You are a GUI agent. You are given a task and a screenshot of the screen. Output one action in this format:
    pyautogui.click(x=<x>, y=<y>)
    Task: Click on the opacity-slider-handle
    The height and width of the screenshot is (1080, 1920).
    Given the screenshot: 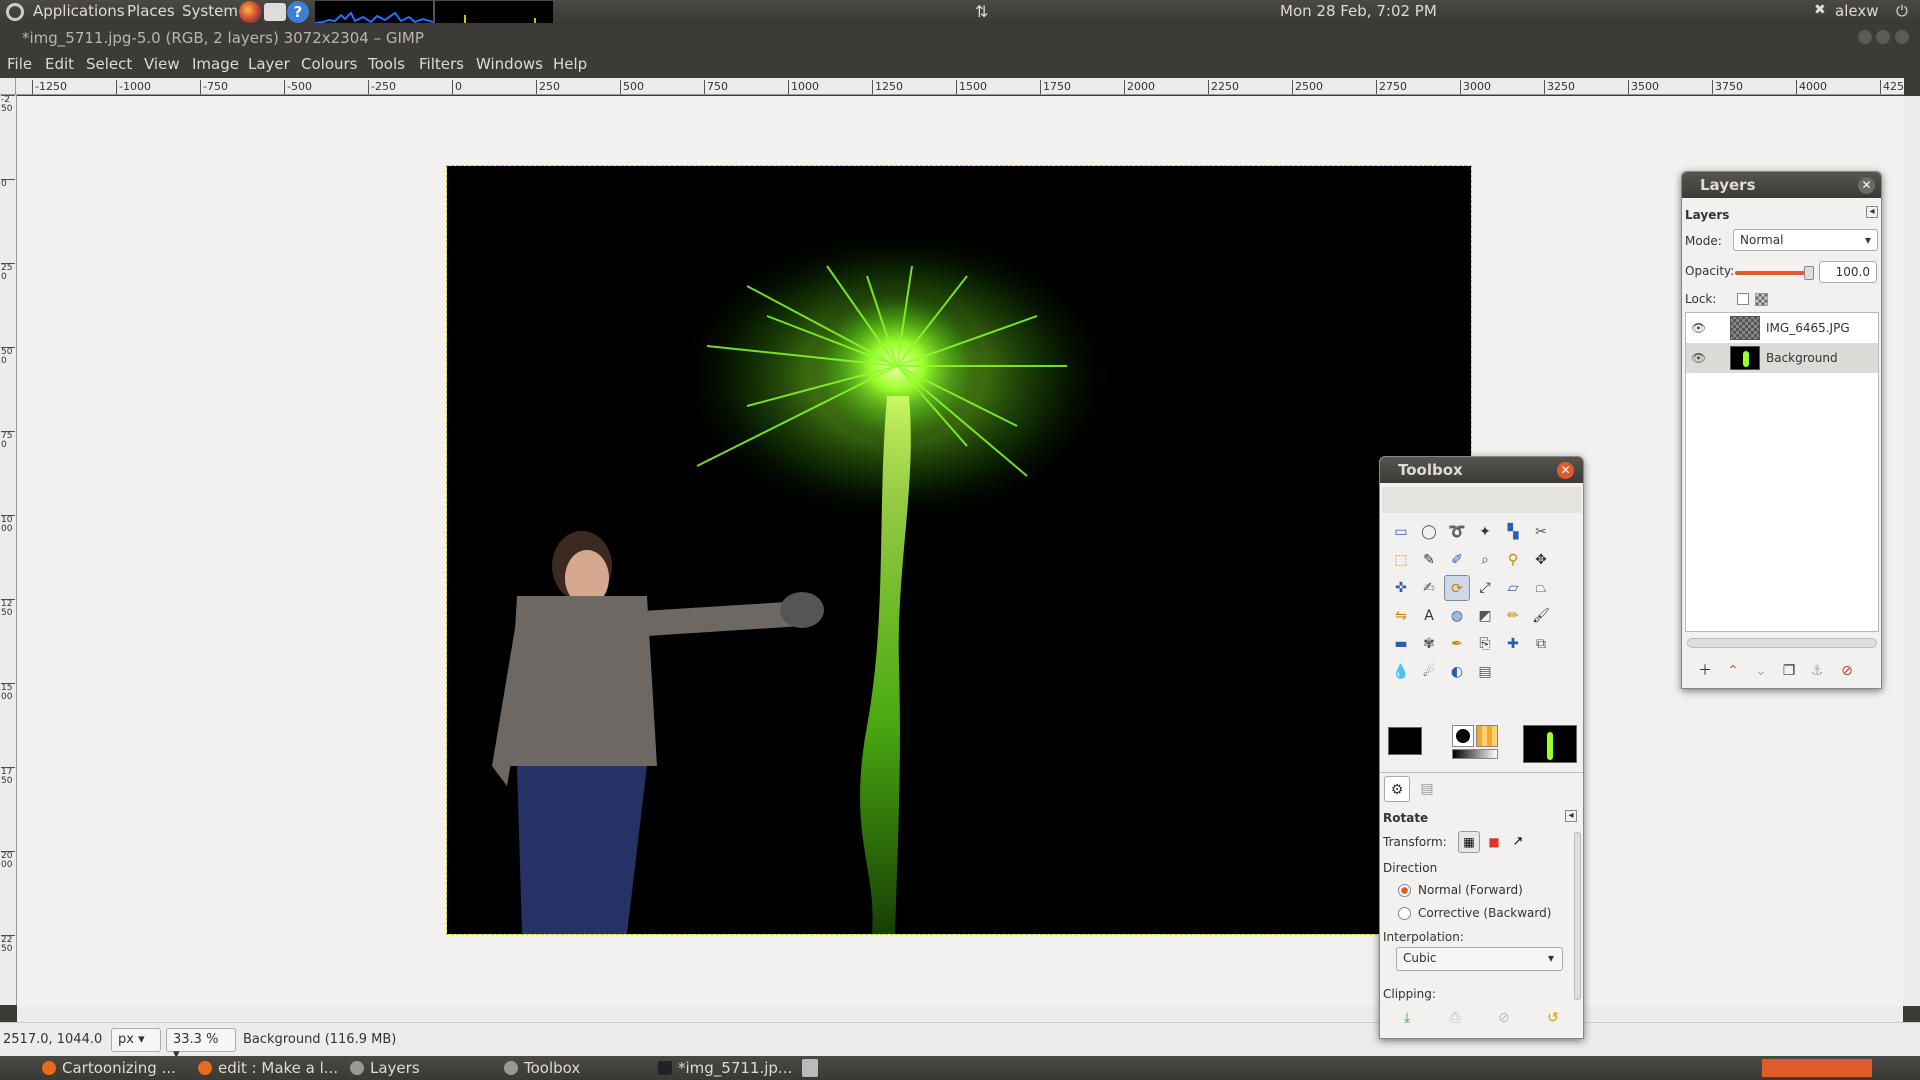 What is the action you would take?
    pyautogui.click(x=1809, y=273)
    